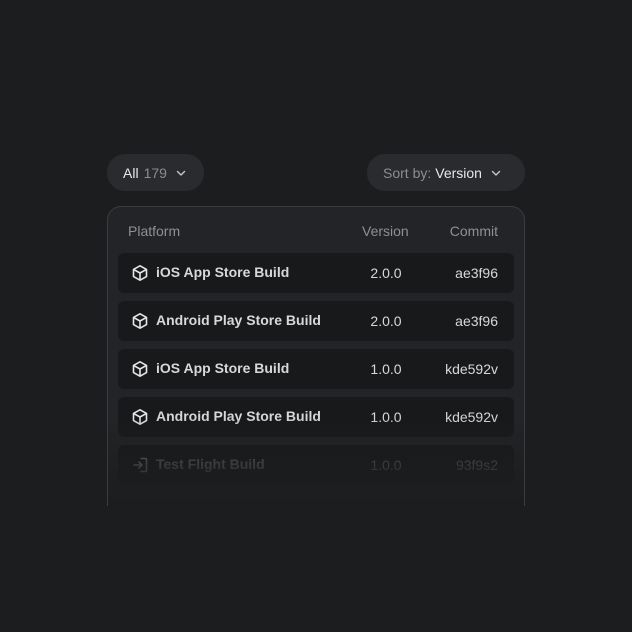 The width and height of the screenshot is (632, 632). What do you see at coordinates (476, 465) in the screenshot?
I see `commit-hash: 93f9s2` at bounding box center [476, 465].